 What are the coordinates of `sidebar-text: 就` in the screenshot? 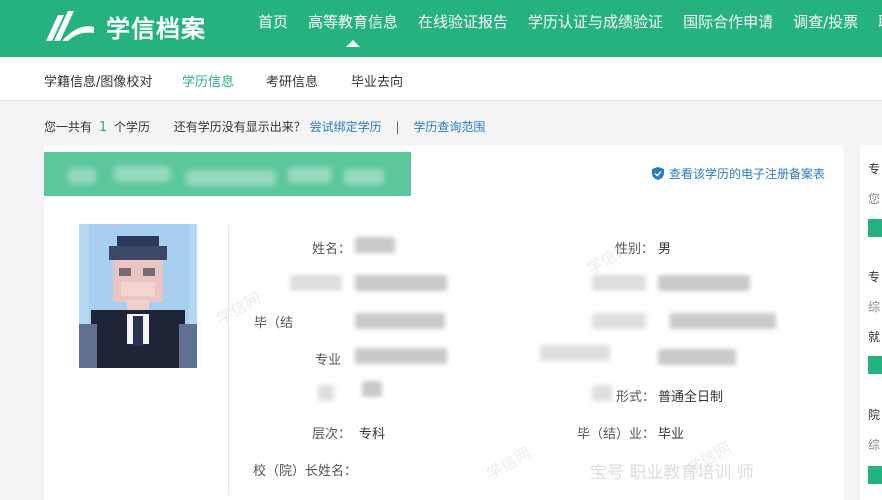 It's located at (874, 337).